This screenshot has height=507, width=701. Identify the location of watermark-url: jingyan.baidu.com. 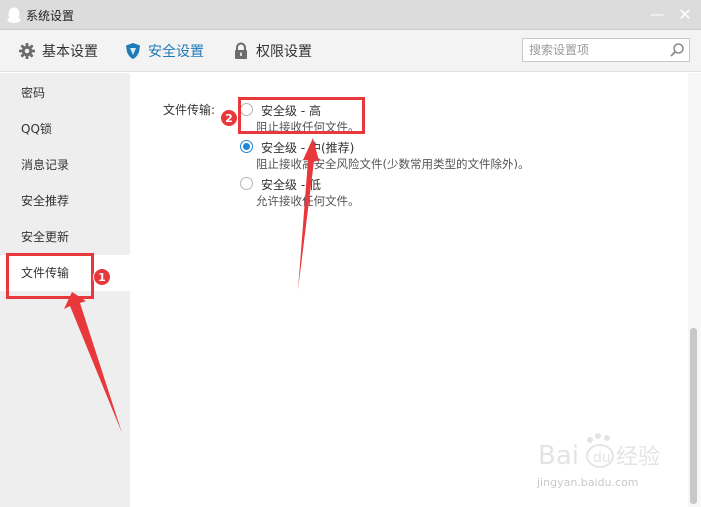
(588, 482).